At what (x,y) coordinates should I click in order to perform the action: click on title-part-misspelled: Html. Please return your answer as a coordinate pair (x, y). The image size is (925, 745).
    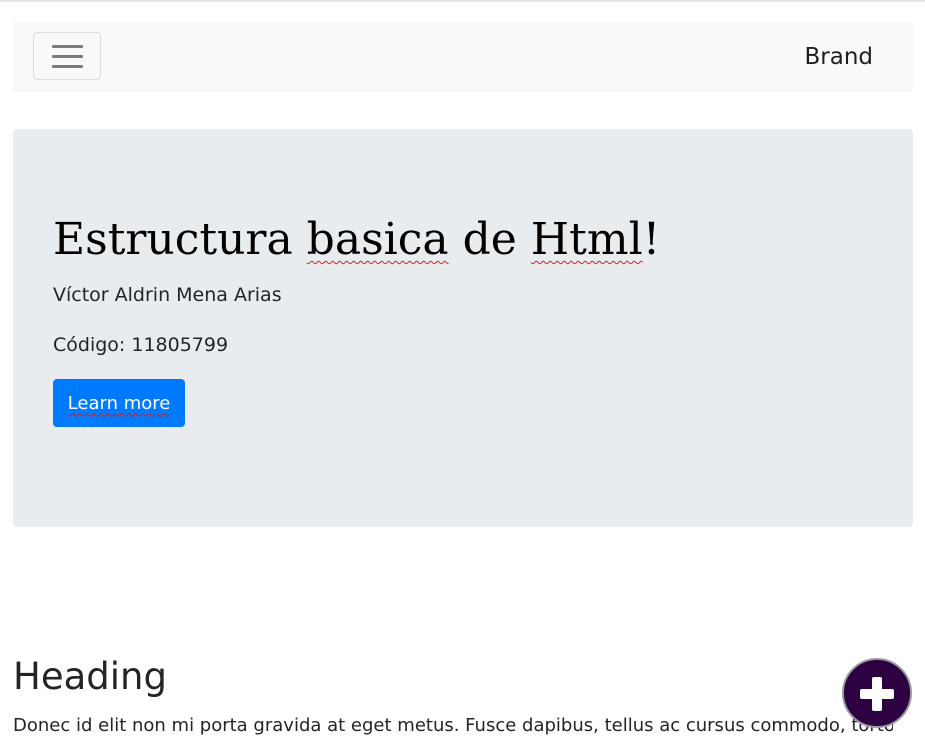
    Looking at the image, I should click on (586, 239).